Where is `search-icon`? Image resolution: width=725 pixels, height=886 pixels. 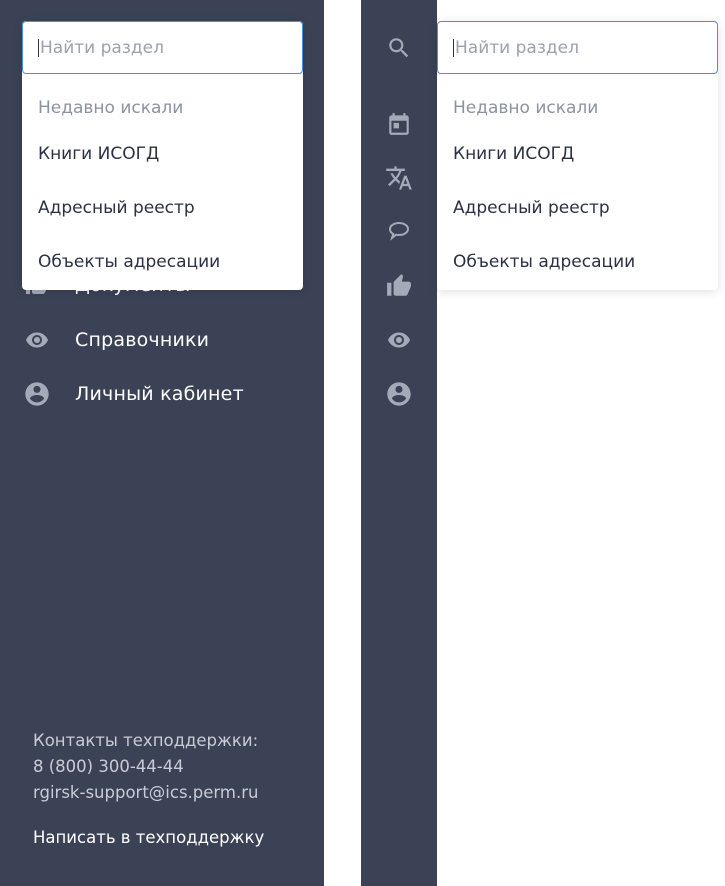
search-icon is located at coordinates (399, 48).